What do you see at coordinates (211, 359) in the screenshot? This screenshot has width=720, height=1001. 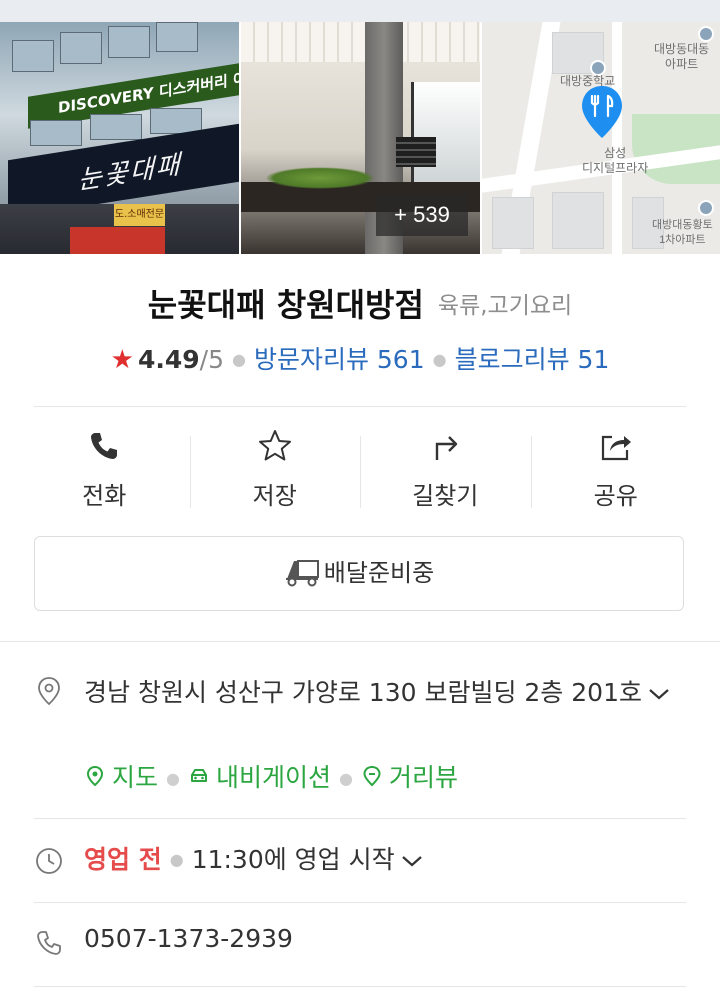 I see `rating-max: /5` at bounding box center [211, 359].